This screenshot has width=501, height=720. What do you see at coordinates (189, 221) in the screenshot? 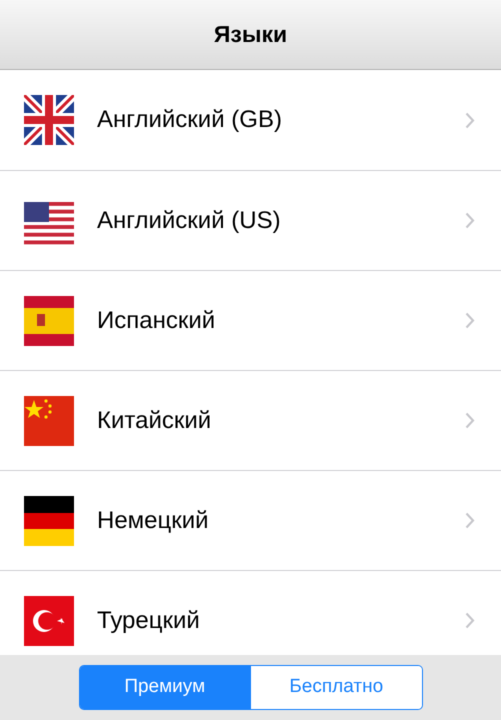
I see `language-label: Английский (US)` at bounding box center [189, 221].